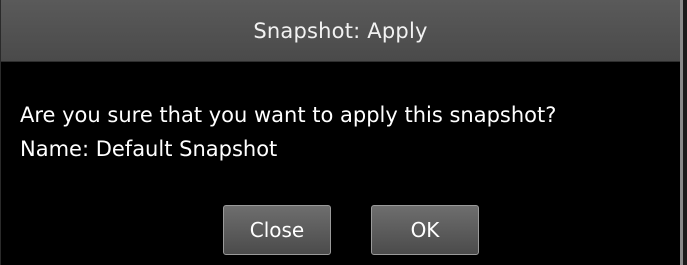 The width and height of the screenshot is (687, 265). What do you see at coordinates (149, 149) in the screenshot?
I see `snapshot-name: Name: Default Snapshot` at bounding box center [149, 149].